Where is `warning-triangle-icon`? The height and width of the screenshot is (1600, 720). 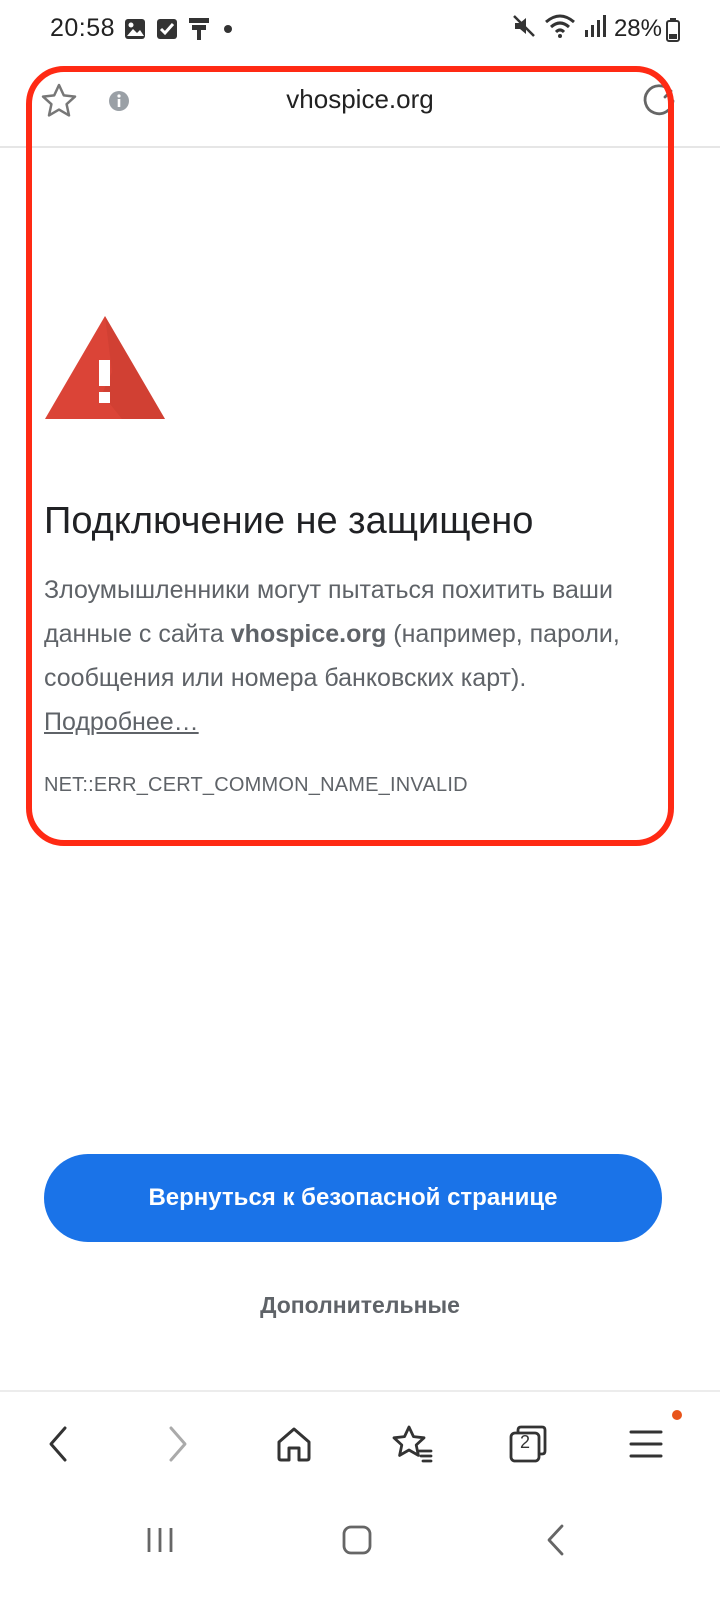
warning-triangle-icon is located at coordinates (105, 369).